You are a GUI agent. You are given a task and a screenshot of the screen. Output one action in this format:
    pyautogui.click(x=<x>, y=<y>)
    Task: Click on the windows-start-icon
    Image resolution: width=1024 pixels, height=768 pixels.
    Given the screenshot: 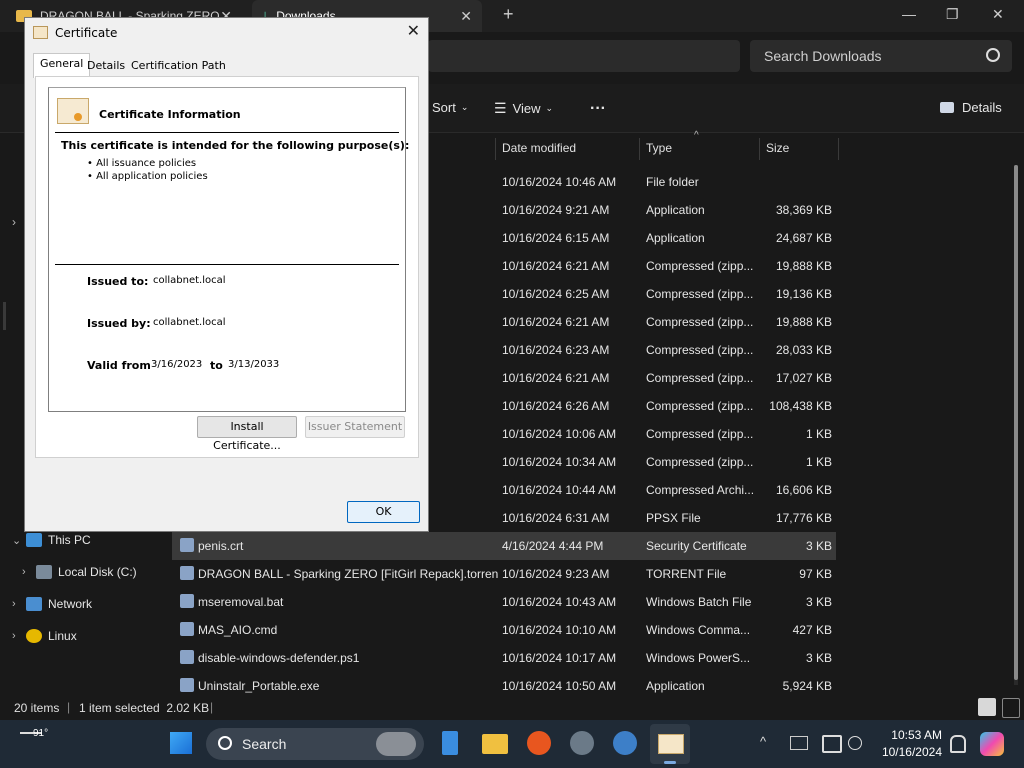 What is the action you would take?
    pyautogui.click(x=181, y=743)
    